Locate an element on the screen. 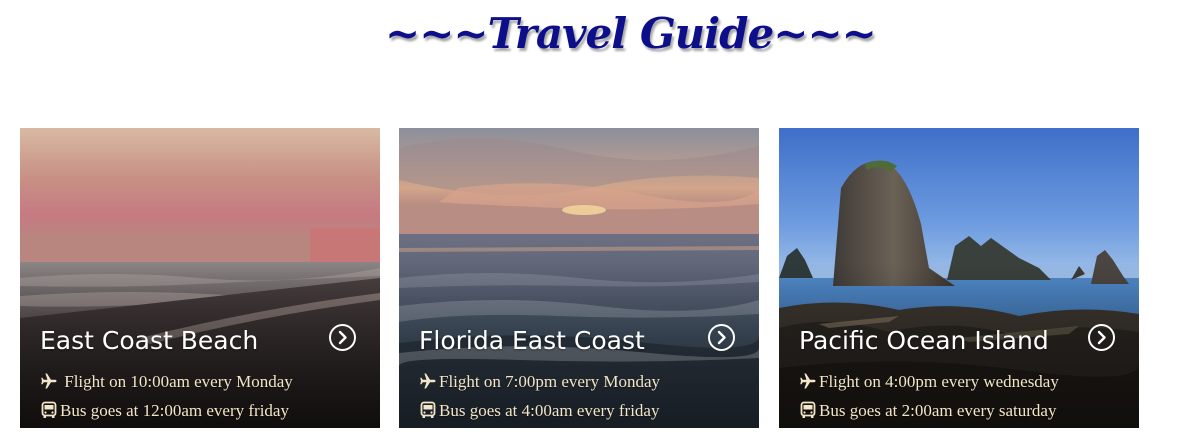  bus-info: Bus goes at 4:00am every friday is located at coordinates (584, 411).